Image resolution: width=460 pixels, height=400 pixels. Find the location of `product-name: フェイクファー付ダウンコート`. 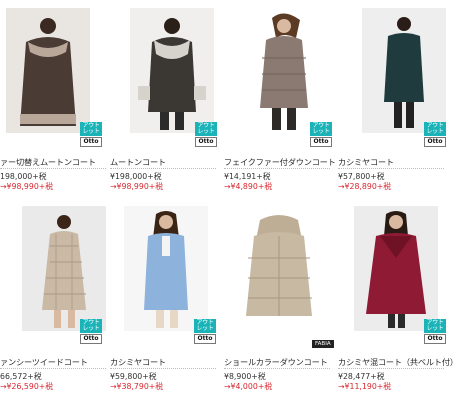

product-name: フェイクファー付ダウンコート is located at coordinates (280, 162).